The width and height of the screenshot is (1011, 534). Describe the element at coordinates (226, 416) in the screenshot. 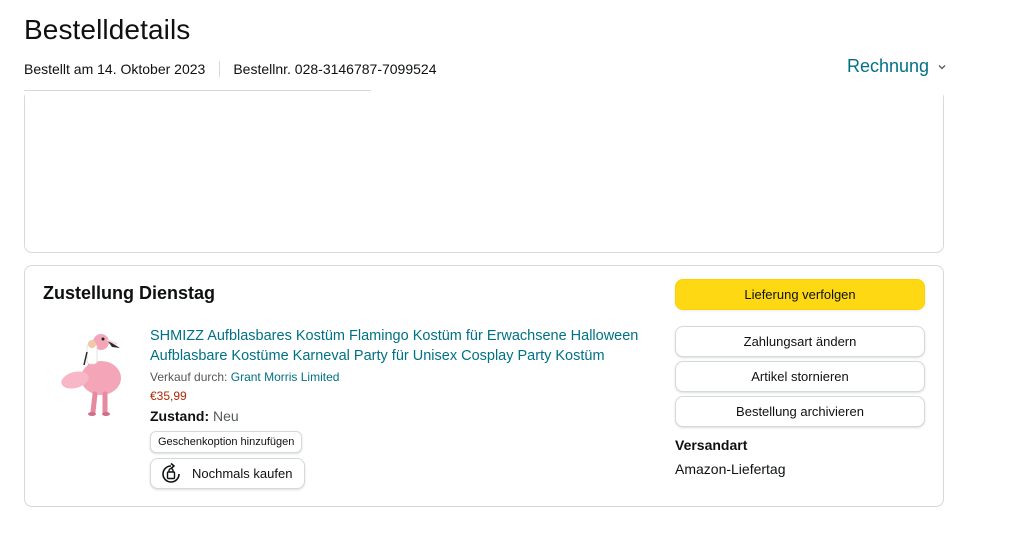

I see `condition-value: Neu` at that location.